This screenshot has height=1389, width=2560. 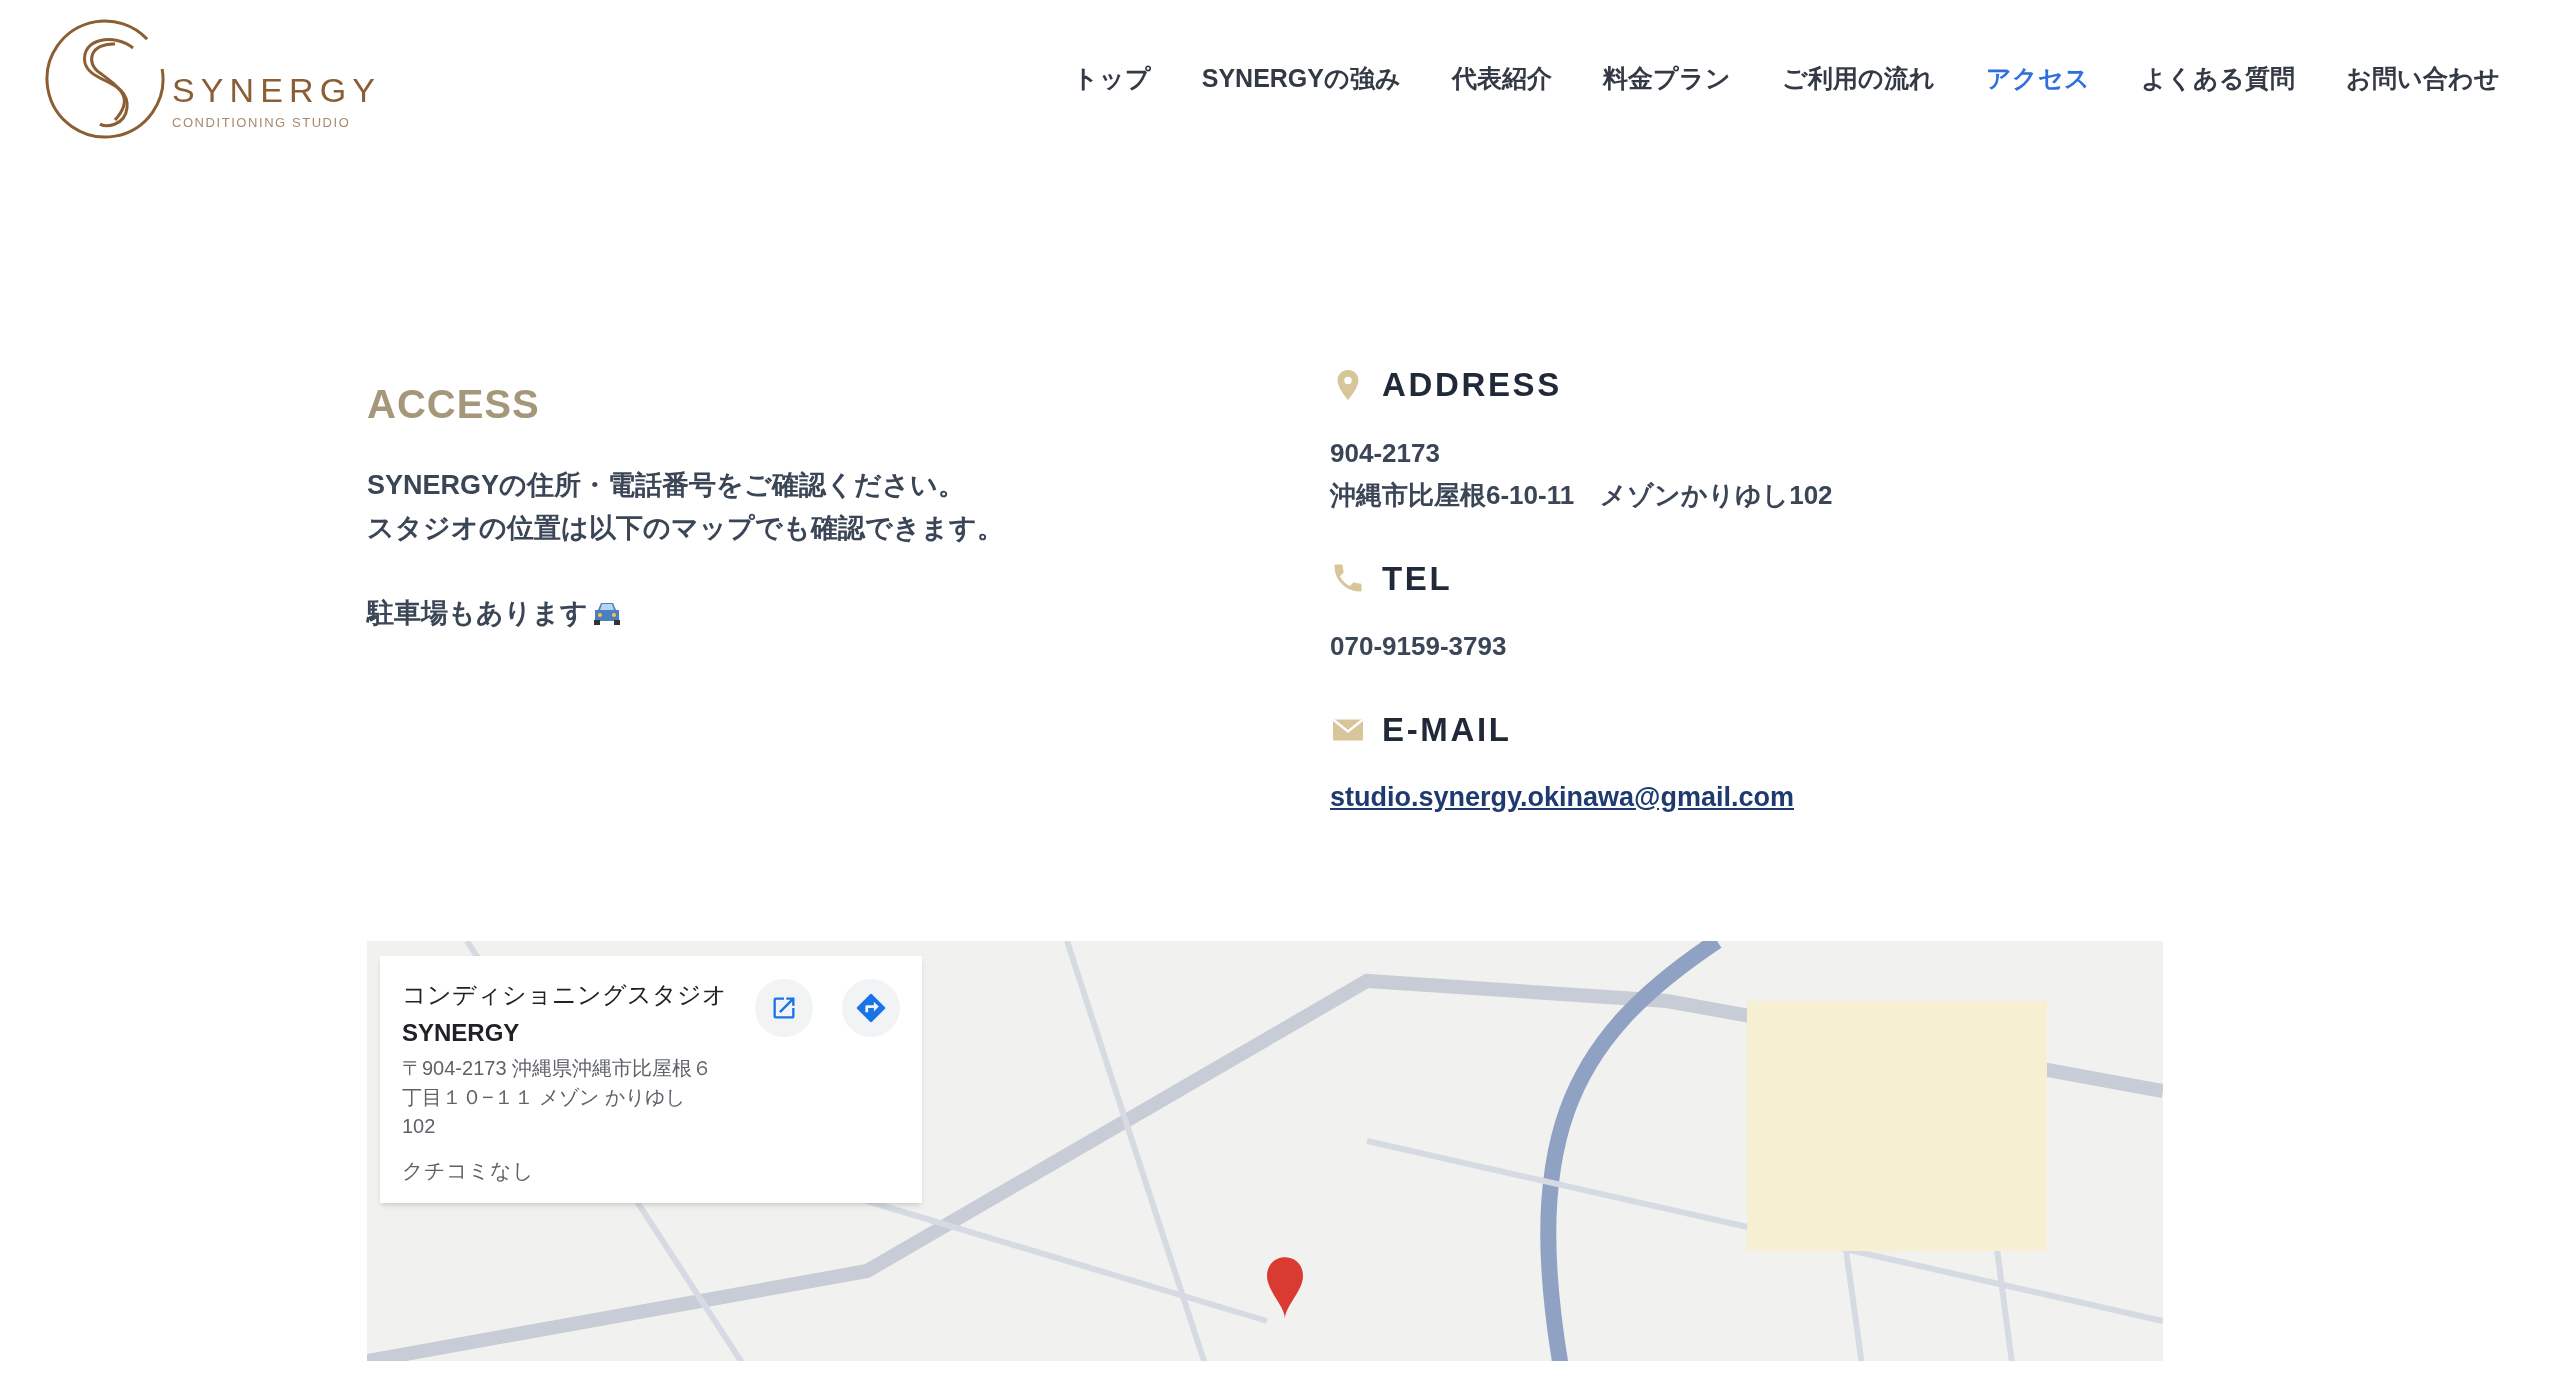 What do you see at coordinates (2423, 79) in the screenshot?
I see `nav-link: お問い合わせ` at bounding box center [2423, 79].